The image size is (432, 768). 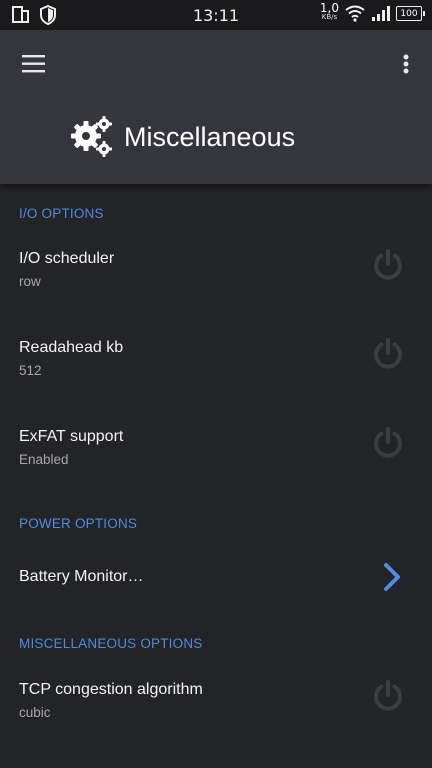 I want to click on gears-icon, so click(x=91, y=136).